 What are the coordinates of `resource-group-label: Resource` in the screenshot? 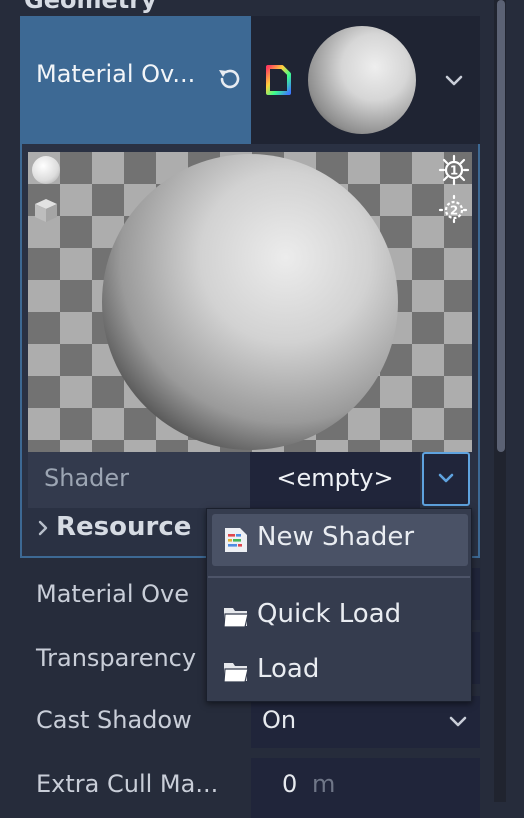 It's located at (123, 527).